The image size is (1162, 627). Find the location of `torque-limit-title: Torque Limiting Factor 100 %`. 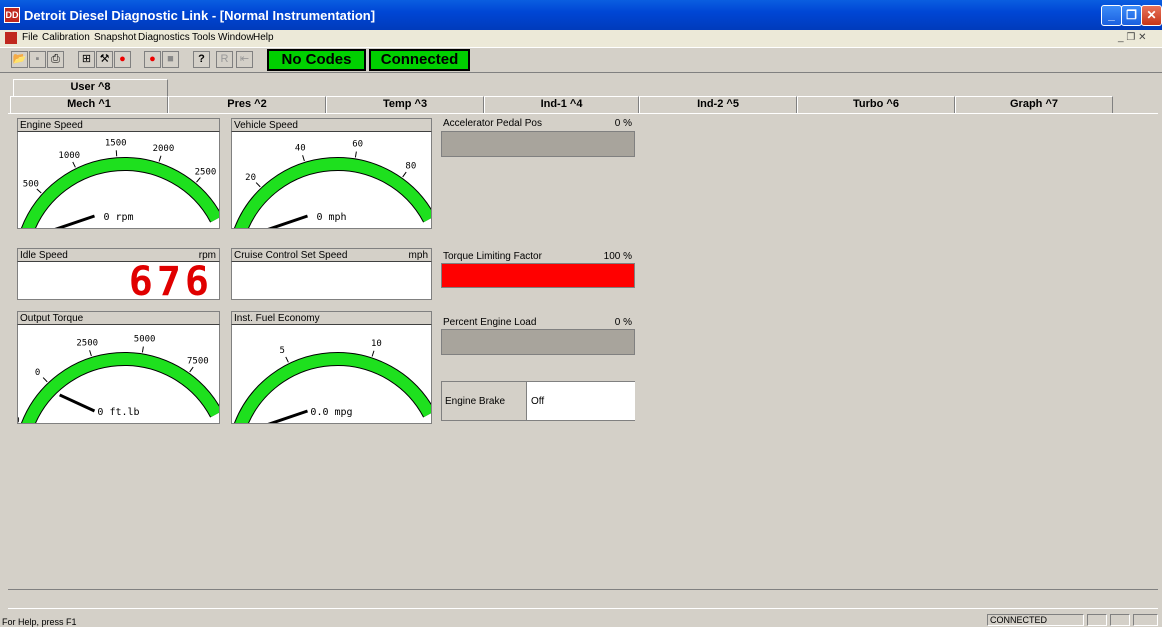

torque-limit-title: Torque Limiting Factor 100 % is located at coordinates (538, 256).